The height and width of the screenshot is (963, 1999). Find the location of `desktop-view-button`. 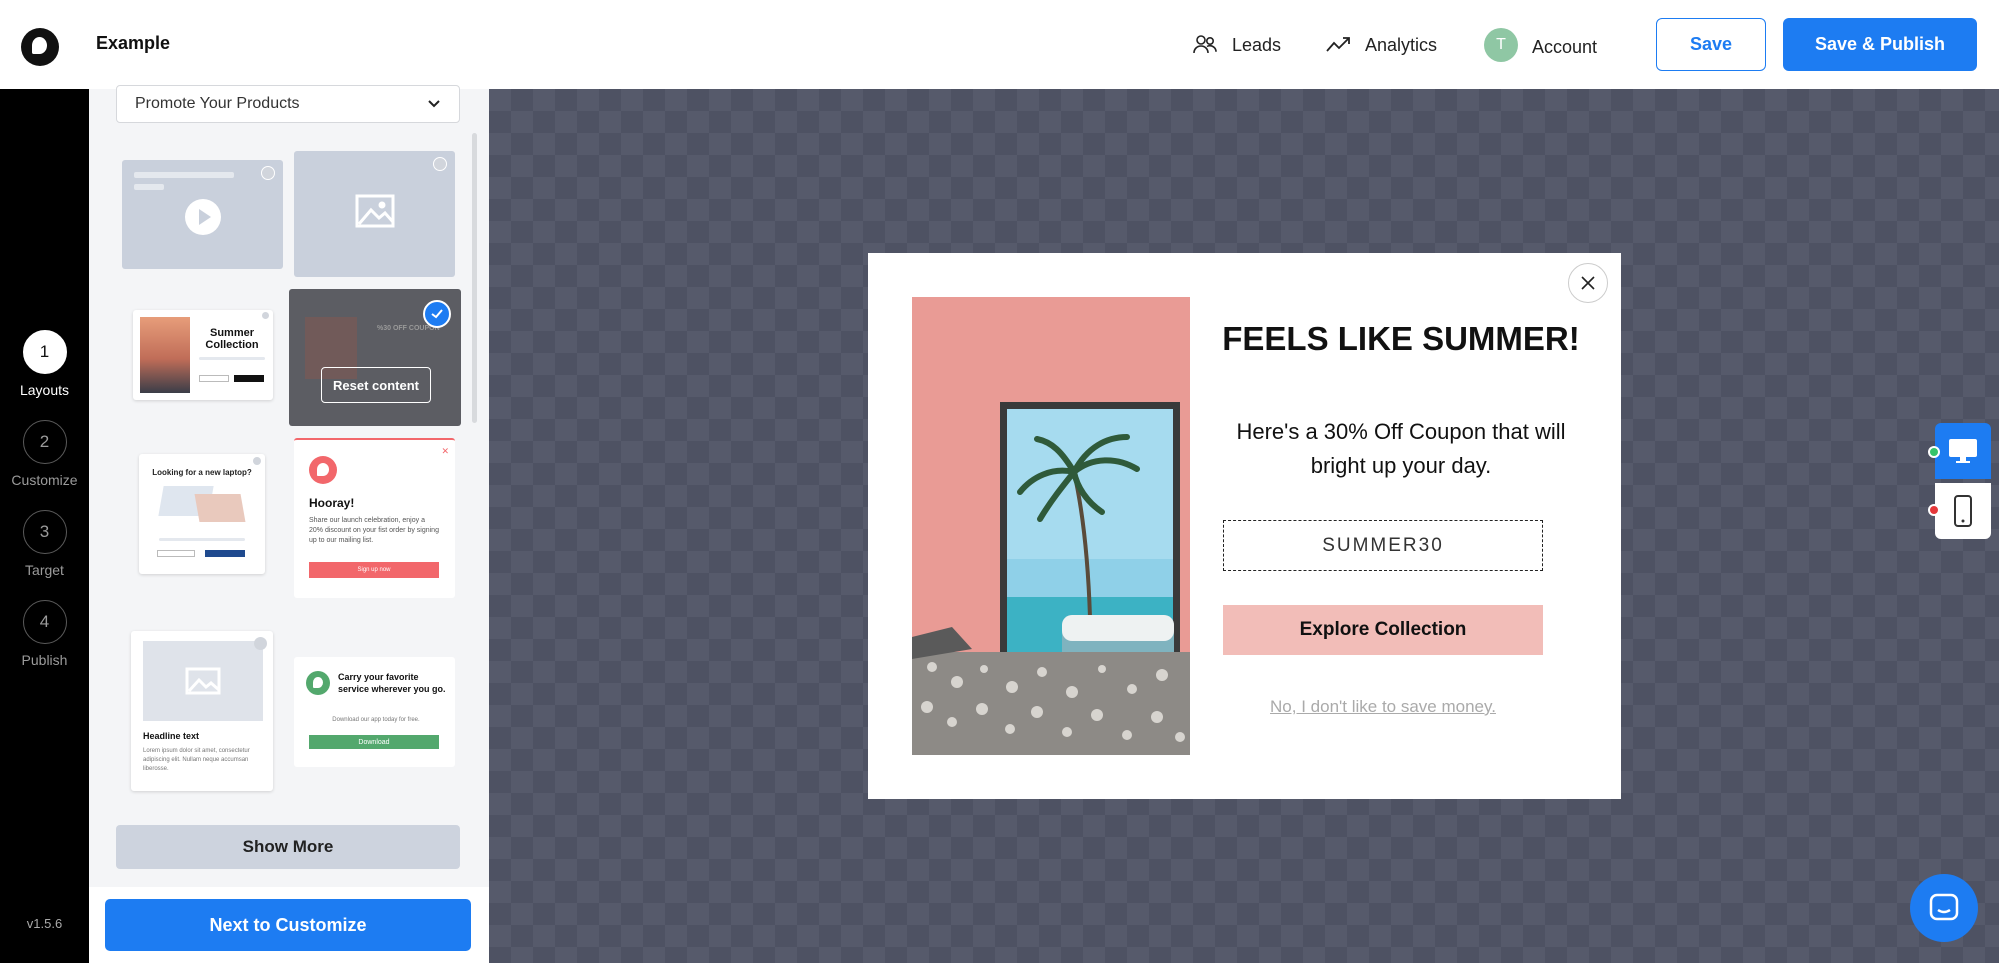

desktop-view-button is located at coordinates (1963, 451).